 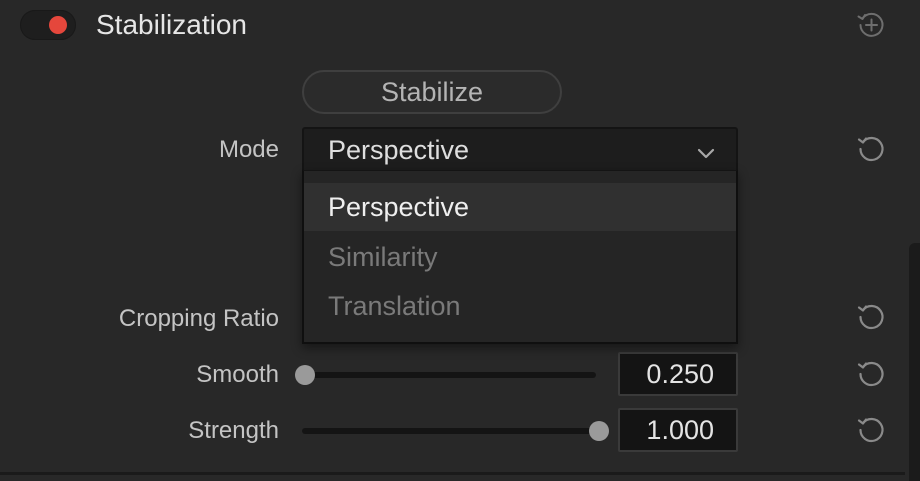 I want to click on chevron-down-icon, so click(x=706, y=153).